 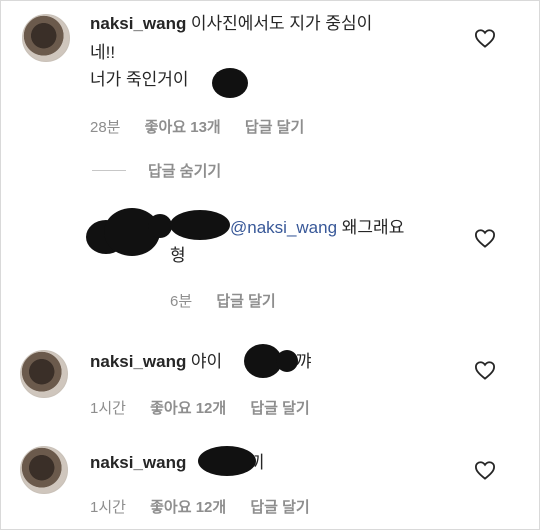 I want to click on reply-meta: 6분 답글 달기, so click(x=233, y=300).